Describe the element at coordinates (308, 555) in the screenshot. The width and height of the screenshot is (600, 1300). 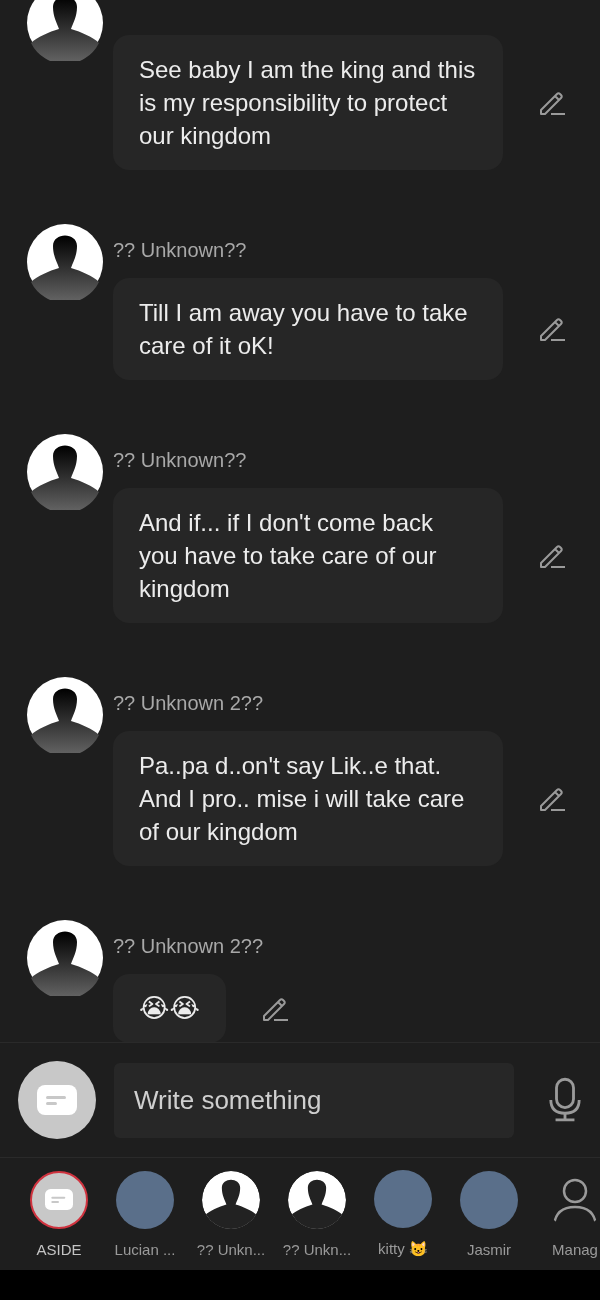
I see `message-bubble: And if... if I don't come back you have to take care of our kingdom` at that location.